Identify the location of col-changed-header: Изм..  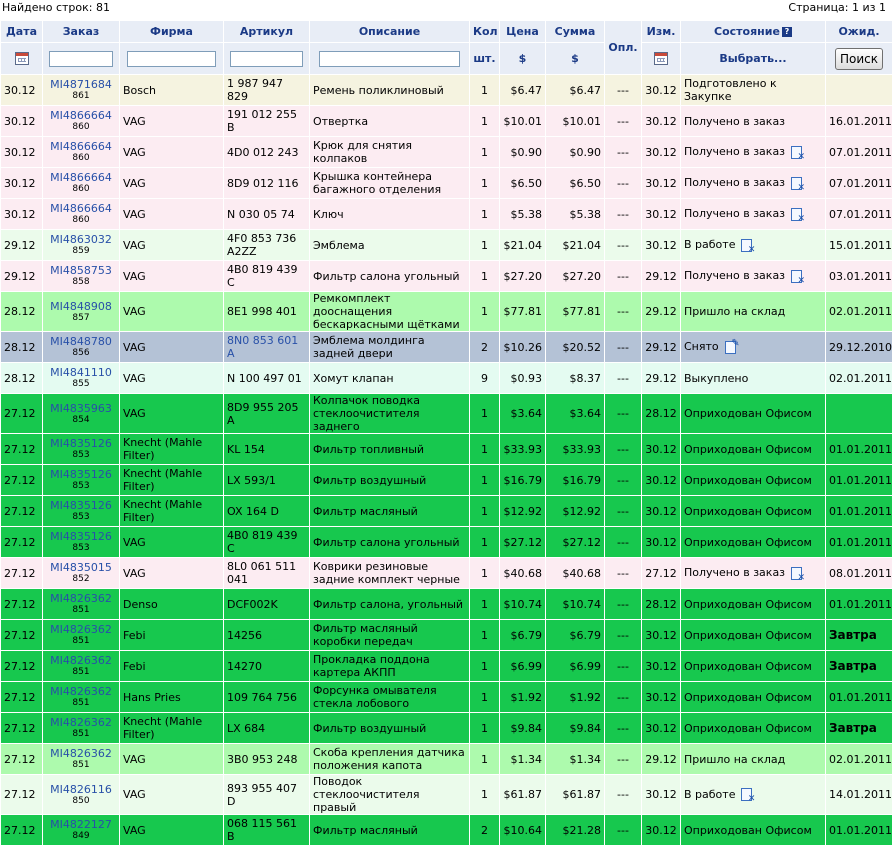
(661, 32).